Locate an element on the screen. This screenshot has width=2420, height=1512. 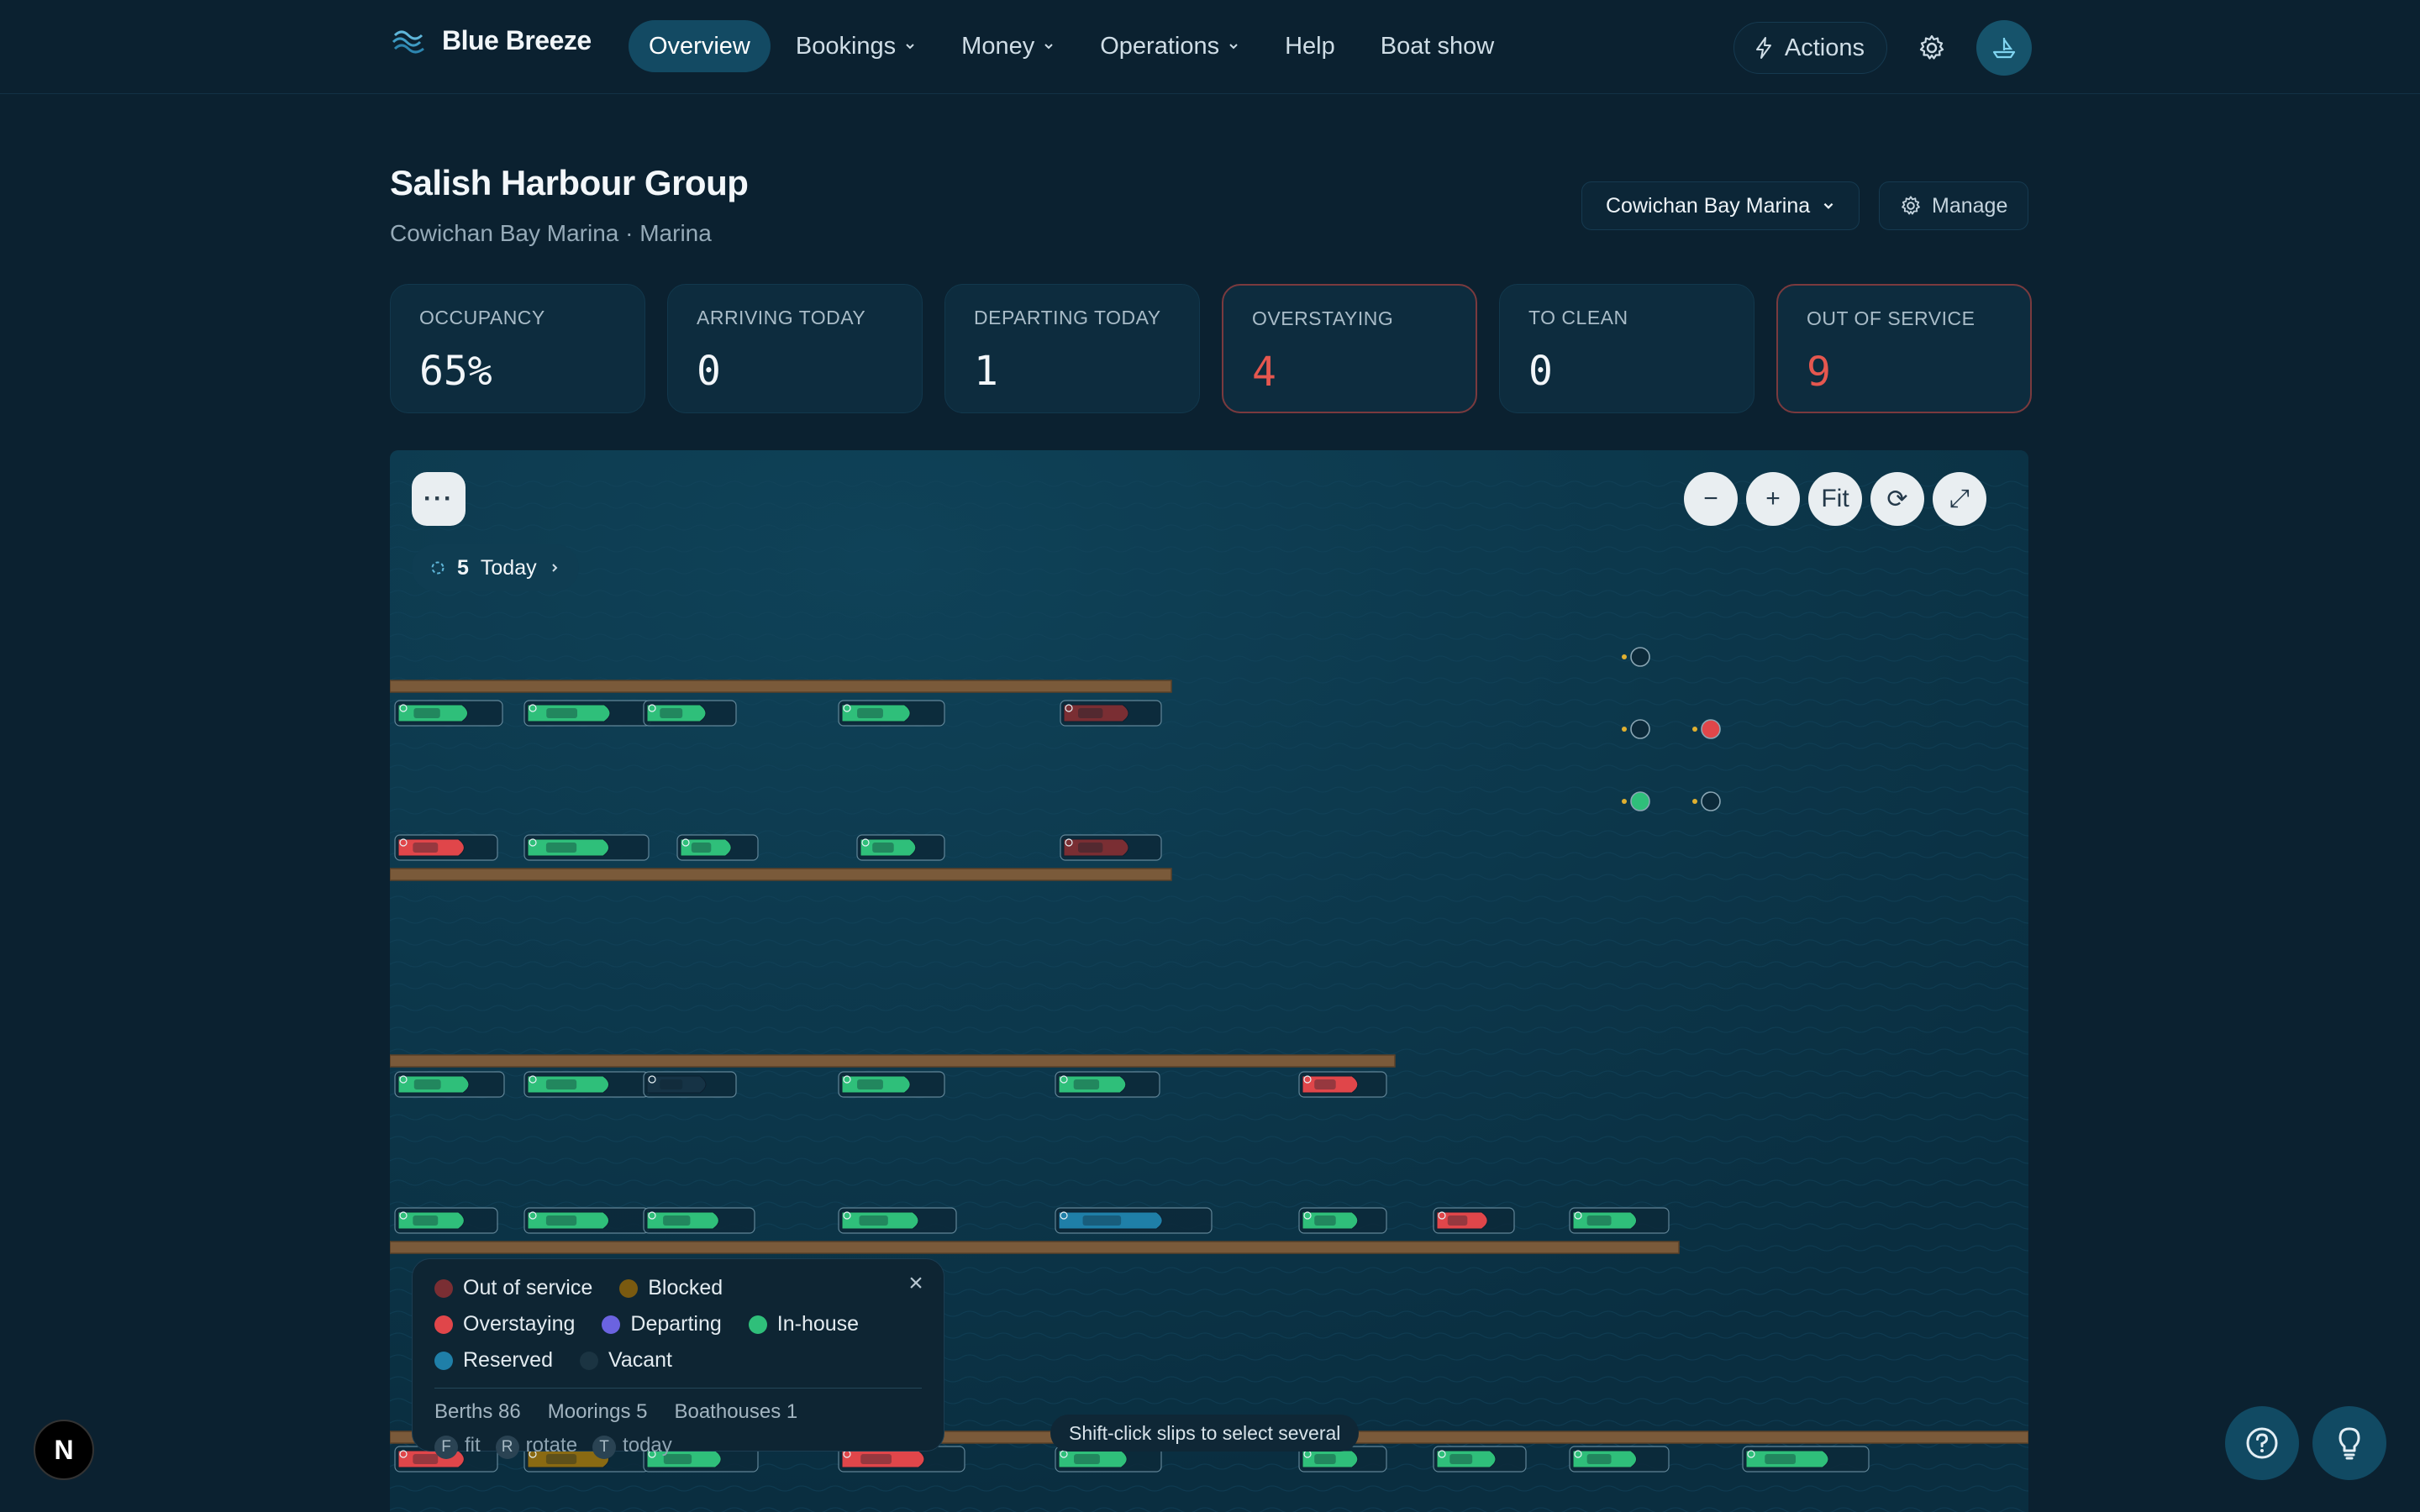
legend-label: Vacant is located at coordinates (640, 1360).